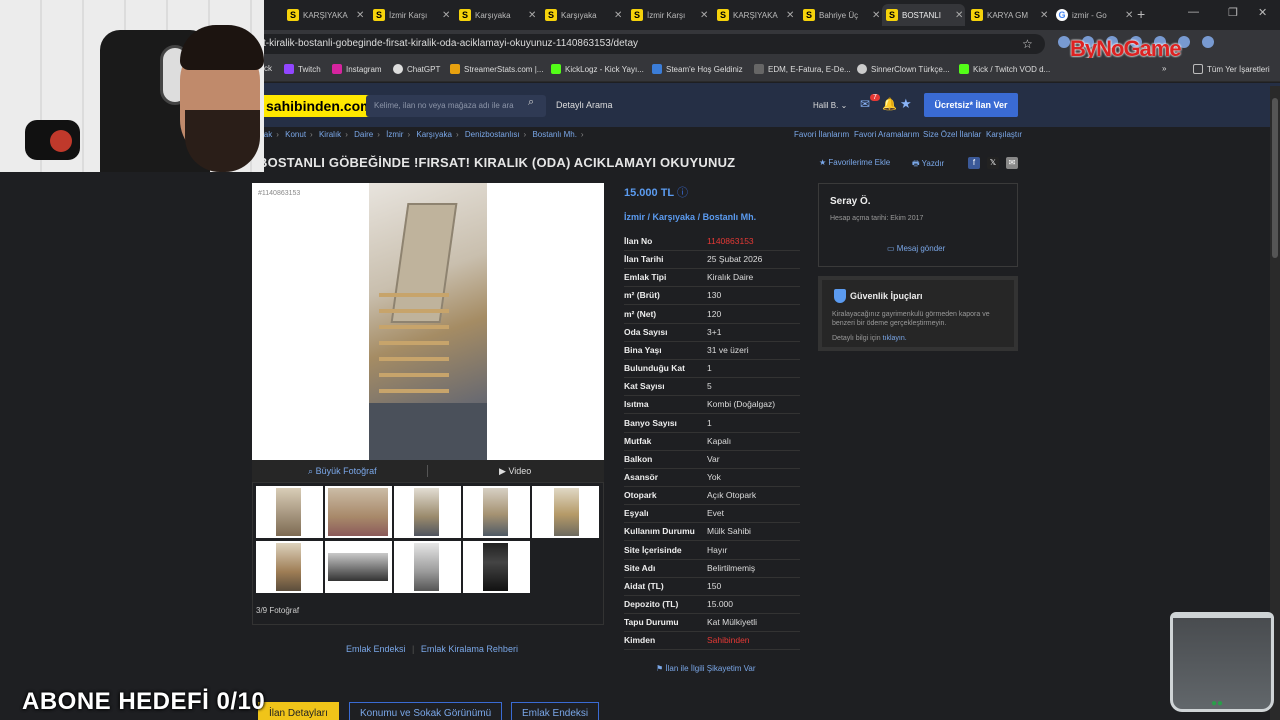 The height and width of the screenshot is (720, 1280). What do you see at coordinates (706, 668) in the screenshot?
I see `report-listing-link: ⚑ İlan ile İlgili Şikayetim Var` at bounding box center [706, 668].